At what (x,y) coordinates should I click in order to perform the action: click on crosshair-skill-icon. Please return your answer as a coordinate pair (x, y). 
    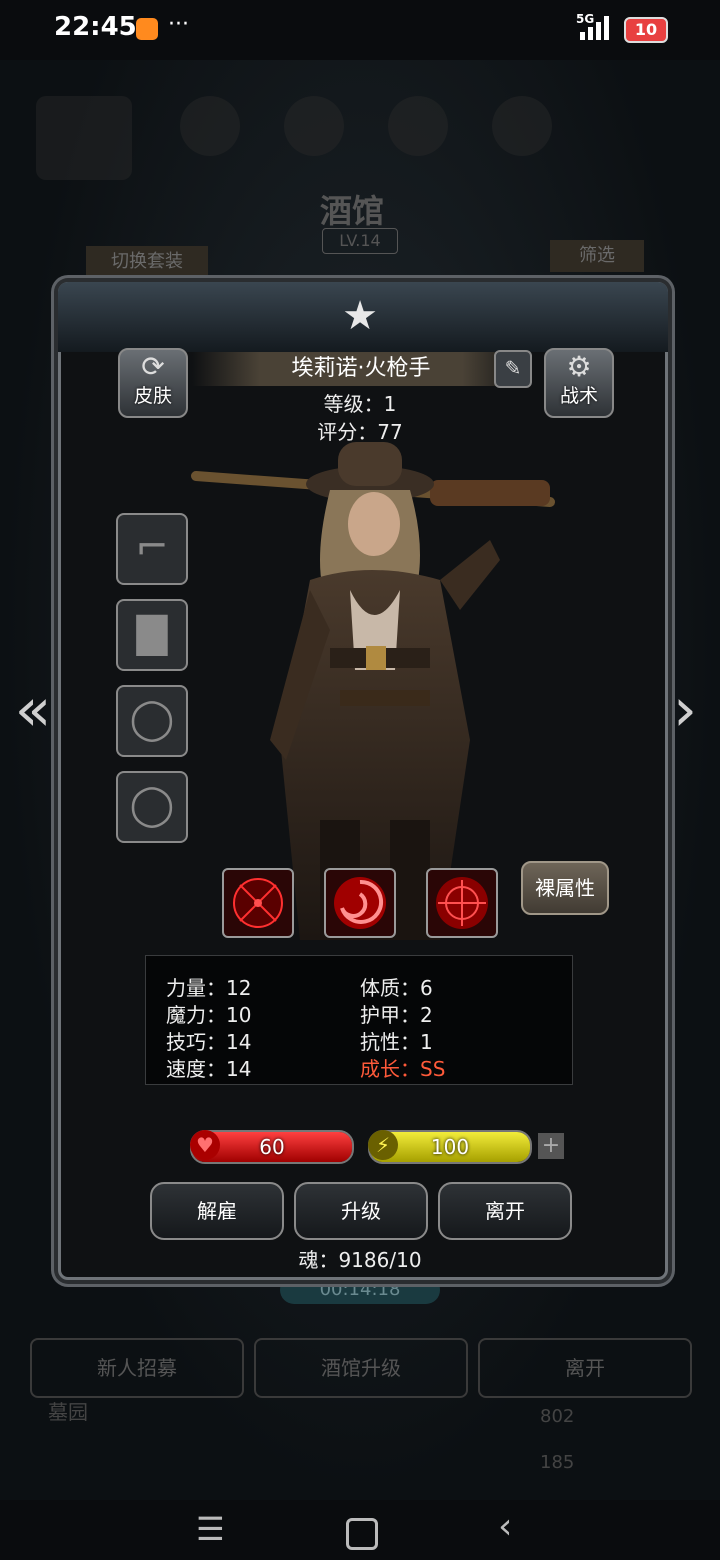
    Looking at the image, I should click on (258, 903).